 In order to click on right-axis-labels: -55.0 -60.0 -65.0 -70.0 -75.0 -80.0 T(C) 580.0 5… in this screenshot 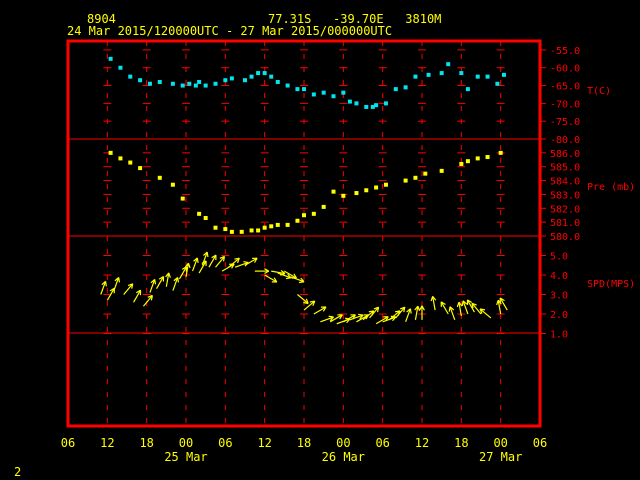, I will do `click(587, 193)`.